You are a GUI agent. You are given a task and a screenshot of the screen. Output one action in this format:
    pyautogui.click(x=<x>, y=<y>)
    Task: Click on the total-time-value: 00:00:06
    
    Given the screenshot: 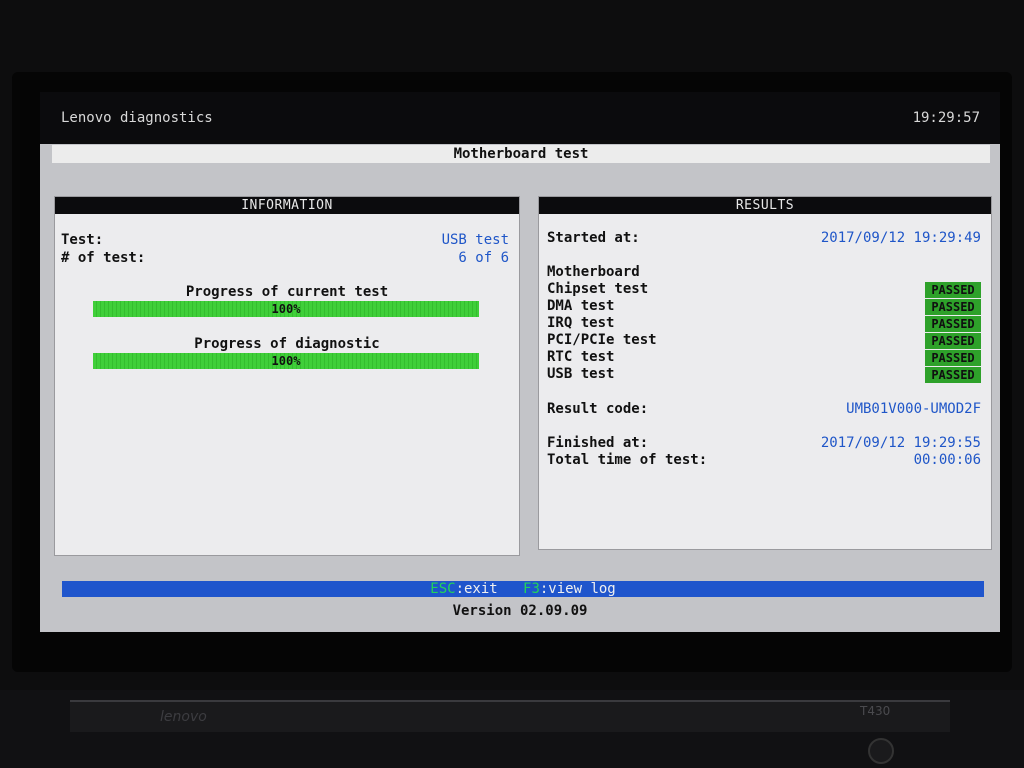 What is the action you would take?
    pyautogui.click(x=947, y=460)
    